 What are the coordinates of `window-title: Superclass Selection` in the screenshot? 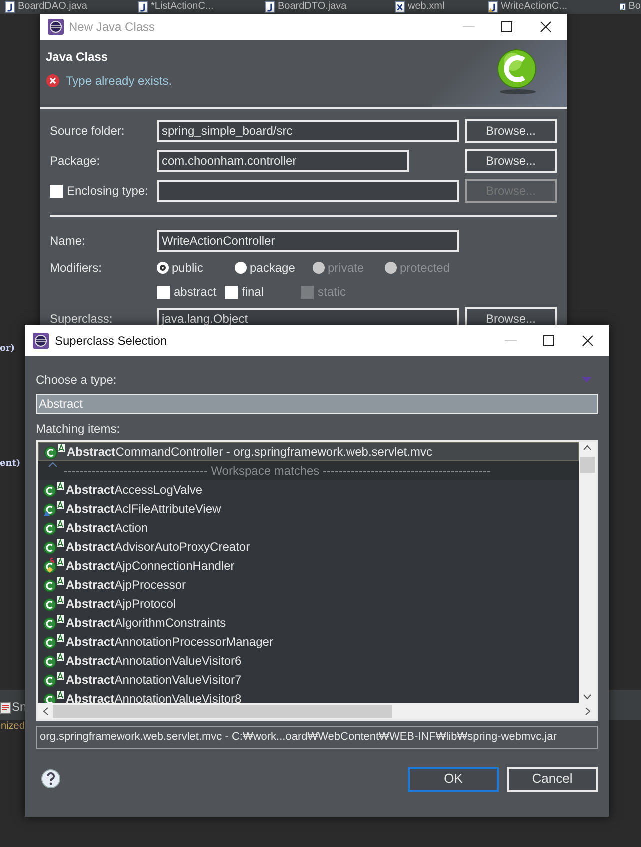 It's located at (111, 341).